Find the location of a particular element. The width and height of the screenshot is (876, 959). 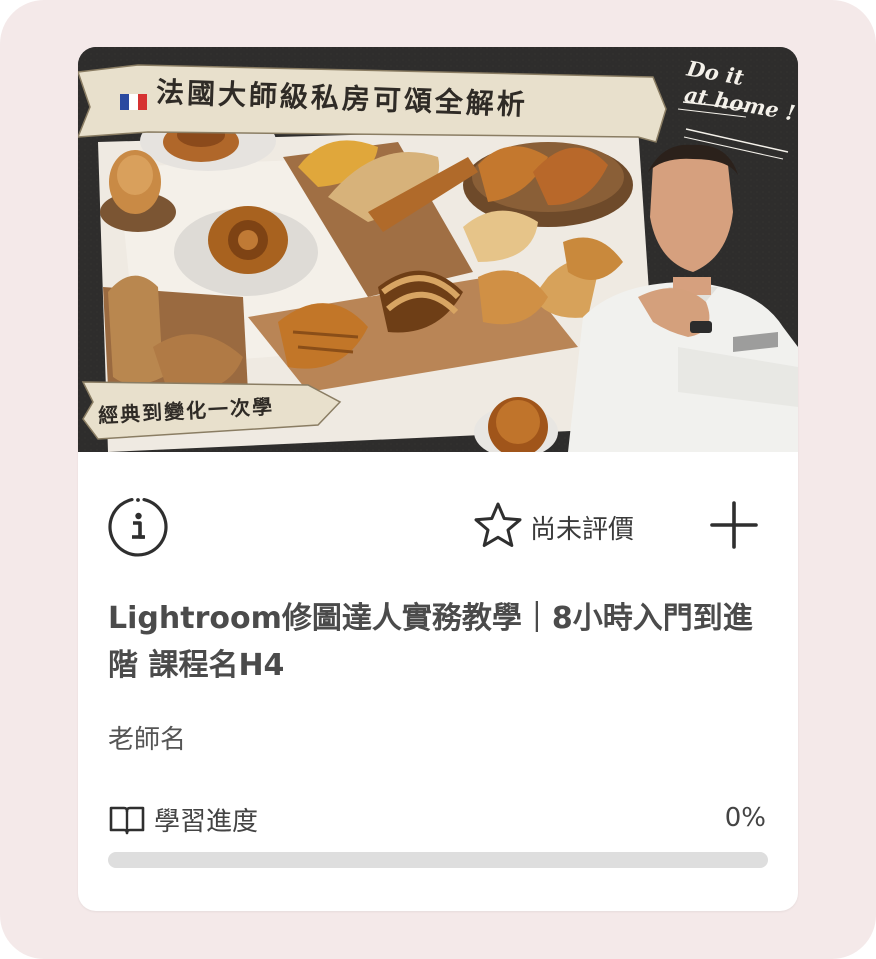

teacher-name: 老師名 is located at coordinates (147, 740).